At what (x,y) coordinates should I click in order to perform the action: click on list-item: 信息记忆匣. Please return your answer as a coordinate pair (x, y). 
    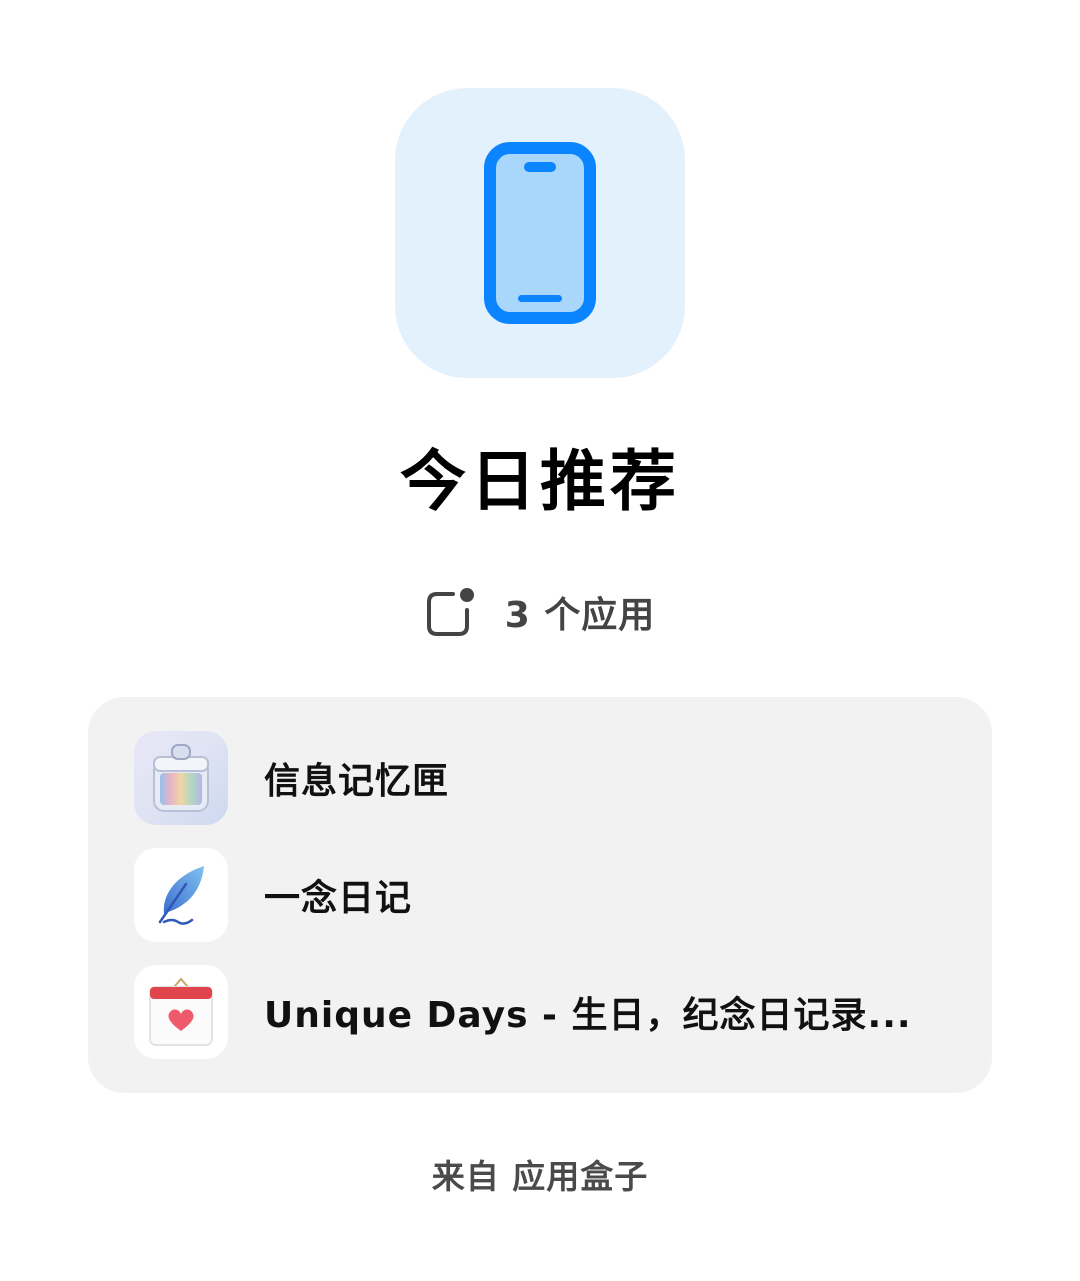
    Looking at the image, I should click on (549, 778).